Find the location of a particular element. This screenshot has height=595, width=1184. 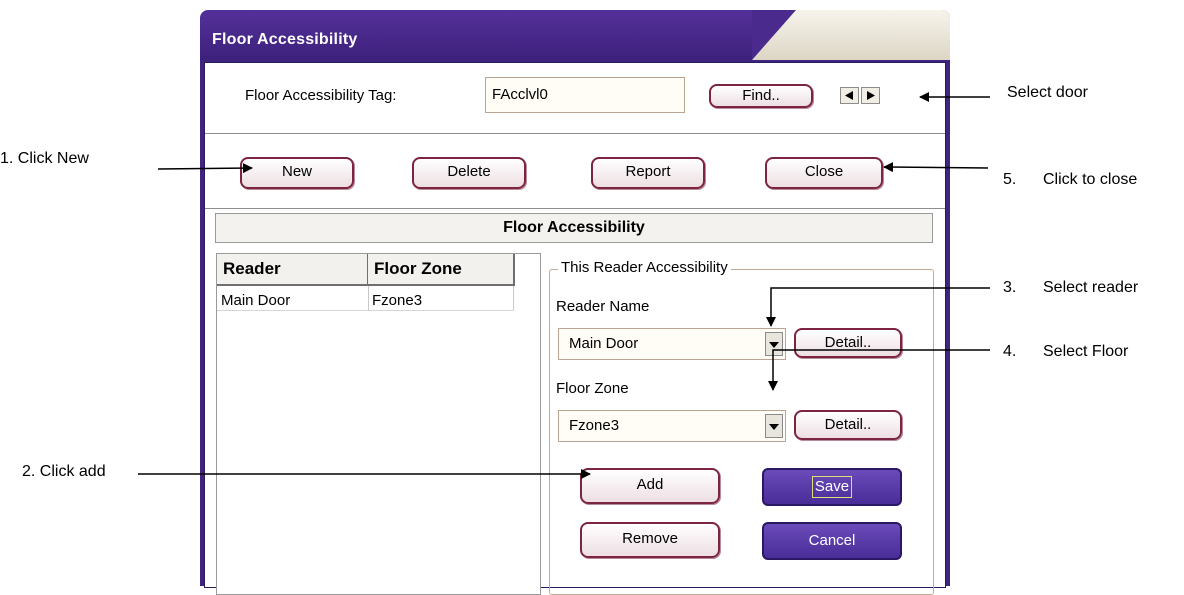

annotation-step-3-number: 3. is located at coordinates (1010, 287).